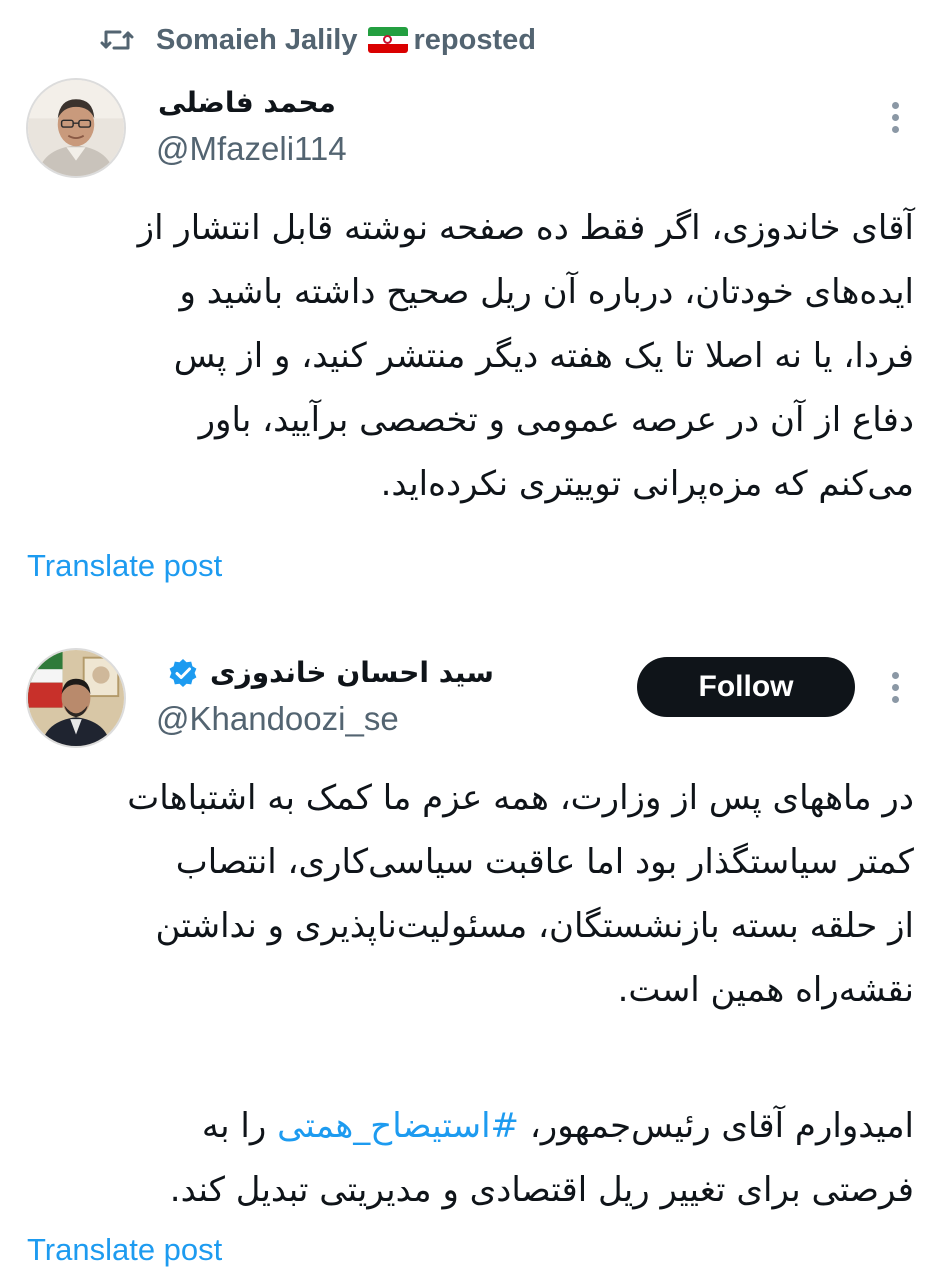 This screenshot has width=940, height=1280. Describe the element at coordinates (387, 40) in the screenshot. I see `iran-flag-icon` at that location.